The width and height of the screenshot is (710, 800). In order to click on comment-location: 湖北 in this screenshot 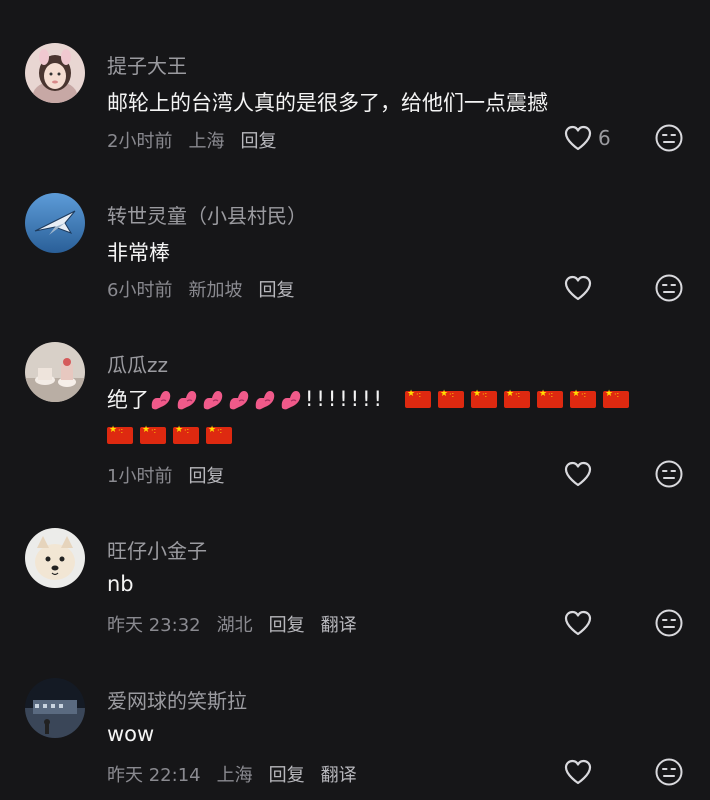, I will do `click(234, 625)`.